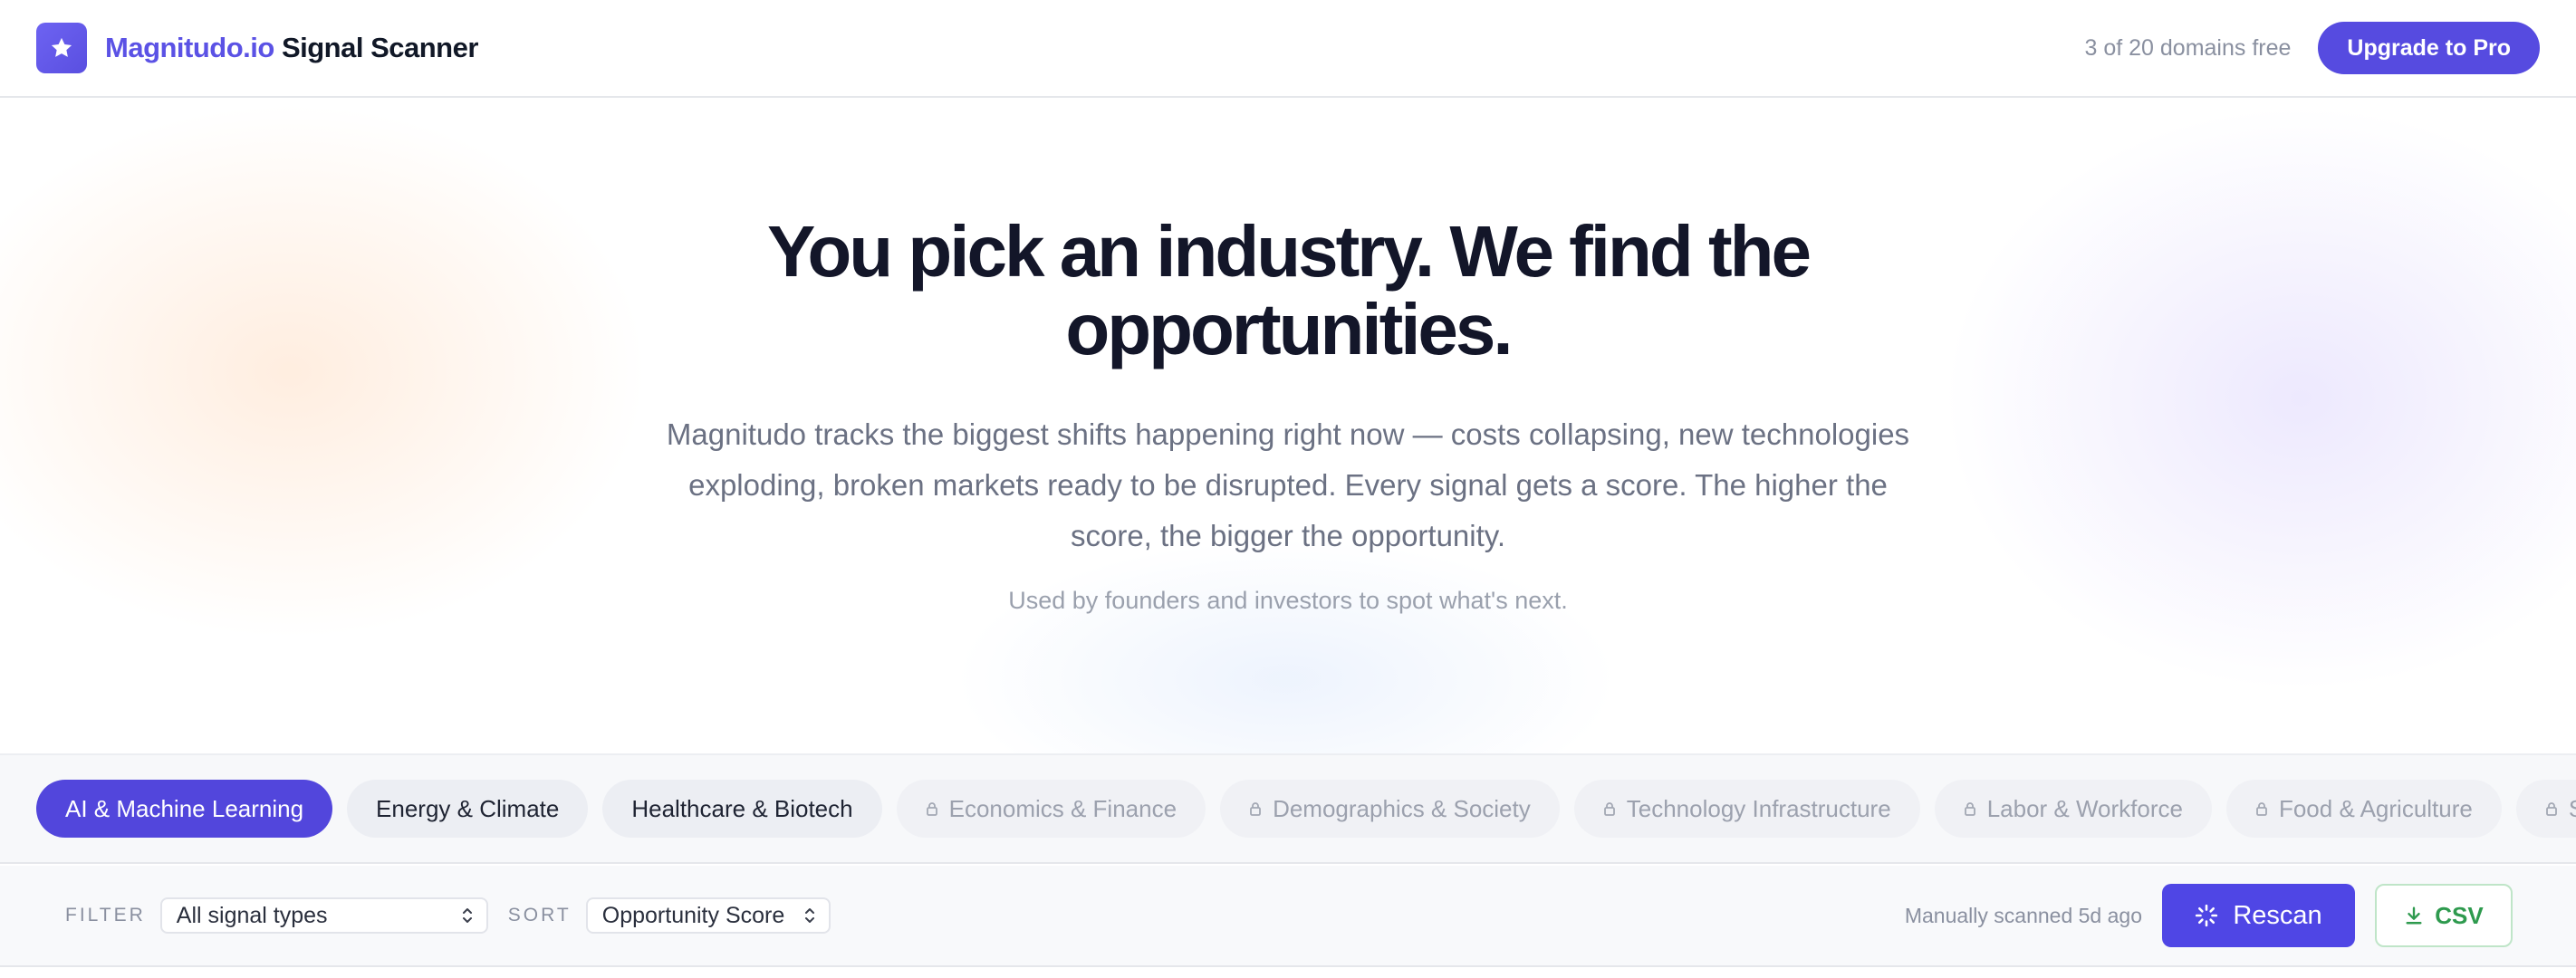 This screenshot has height=978, width=2576. I want to click on category-tab: Food & Agriculture, so click(2363, 809).